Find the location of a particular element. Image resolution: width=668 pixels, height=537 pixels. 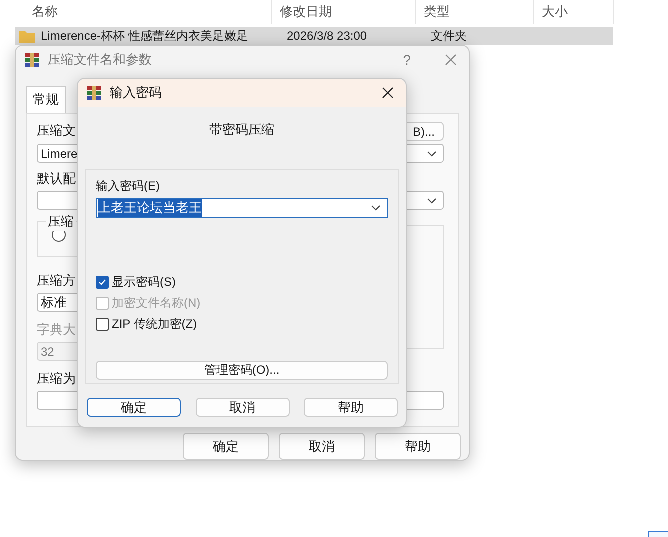

file-type: 文件夹 is located at coordinates (448, 36).